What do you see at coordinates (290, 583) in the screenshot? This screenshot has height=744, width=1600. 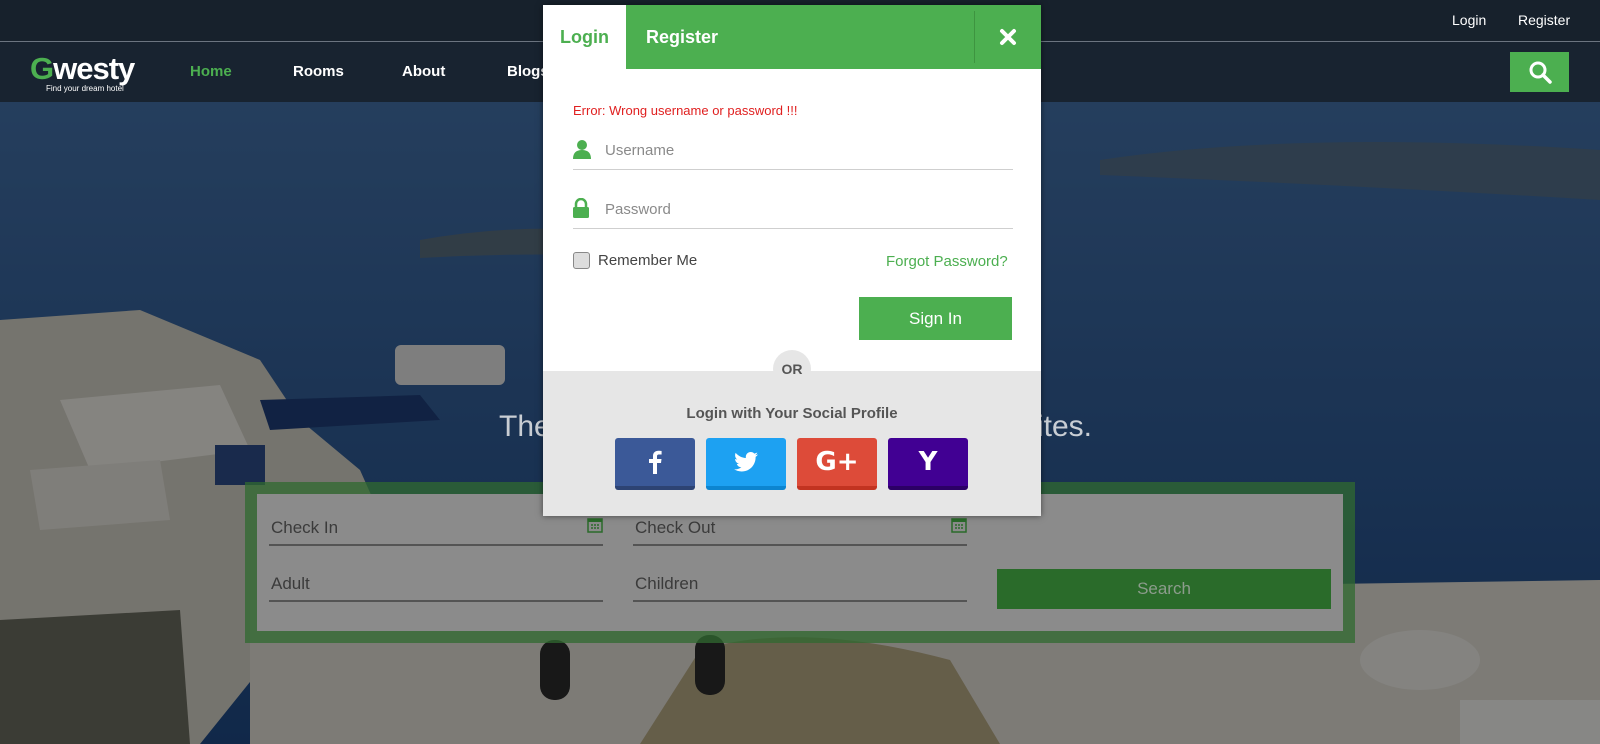 I see `adult-label: Adult` at bounding box center [290, 583].